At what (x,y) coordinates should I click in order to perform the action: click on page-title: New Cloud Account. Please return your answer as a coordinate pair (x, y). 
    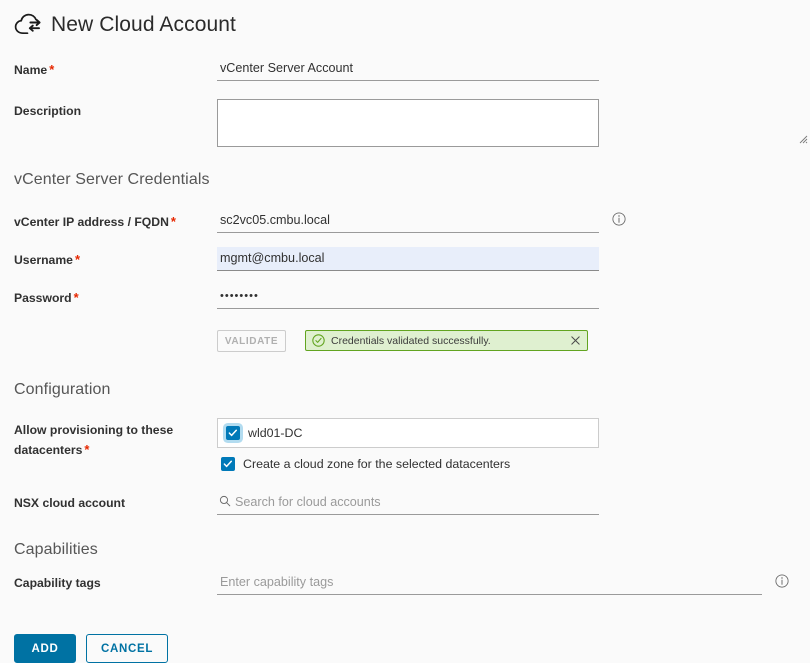
    Looking at the image, I should click on (143, 24).